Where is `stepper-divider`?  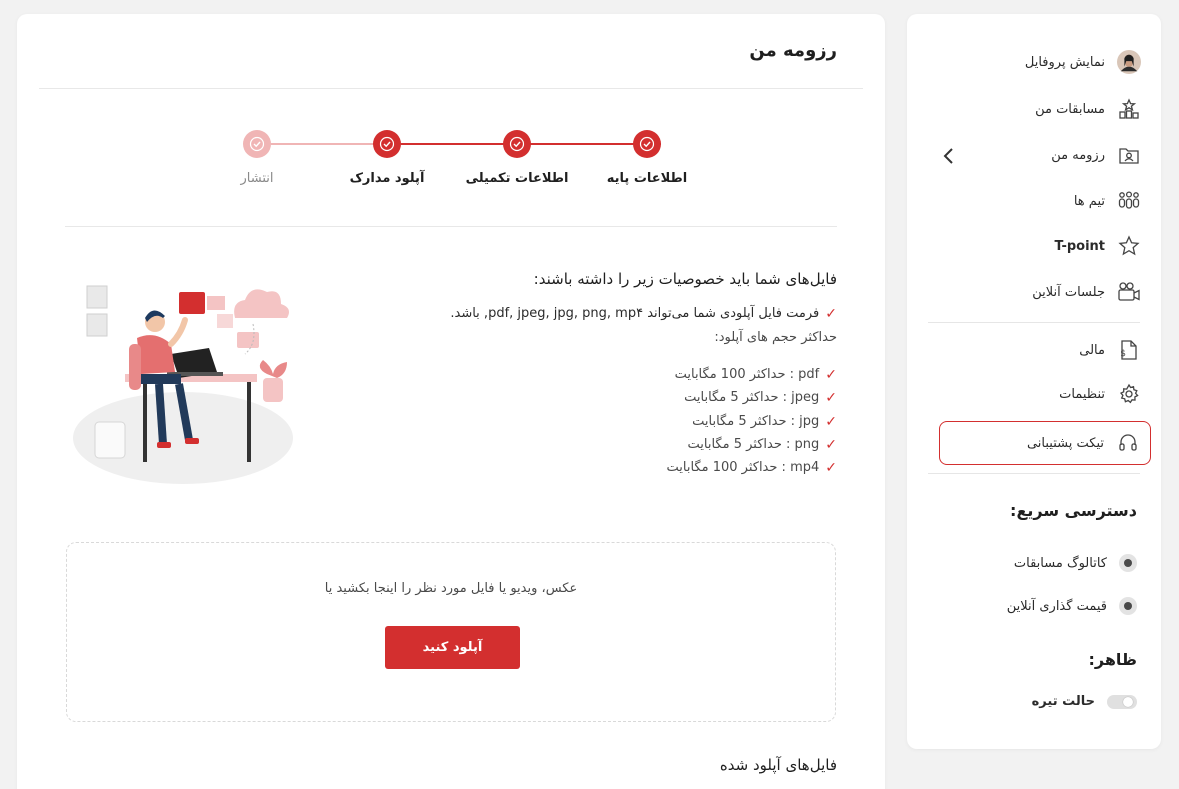 stepper-divider is located at coordinates (451, 226).